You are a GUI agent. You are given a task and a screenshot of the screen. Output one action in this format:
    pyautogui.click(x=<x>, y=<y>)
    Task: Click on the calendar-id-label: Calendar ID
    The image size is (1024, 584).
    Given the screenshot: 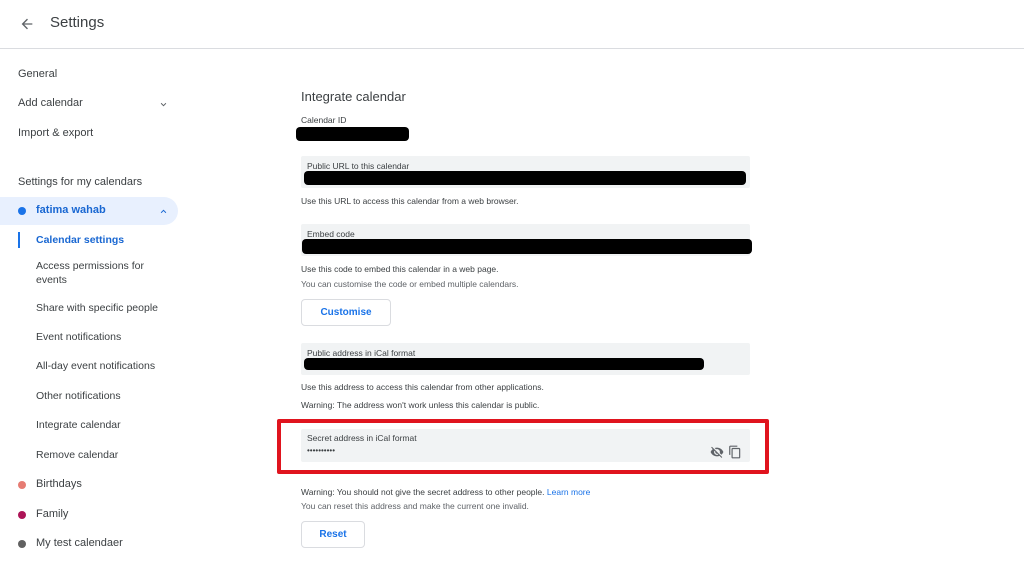 What is the action you would take?
    pyautogui.click(x=324, y=120)
    